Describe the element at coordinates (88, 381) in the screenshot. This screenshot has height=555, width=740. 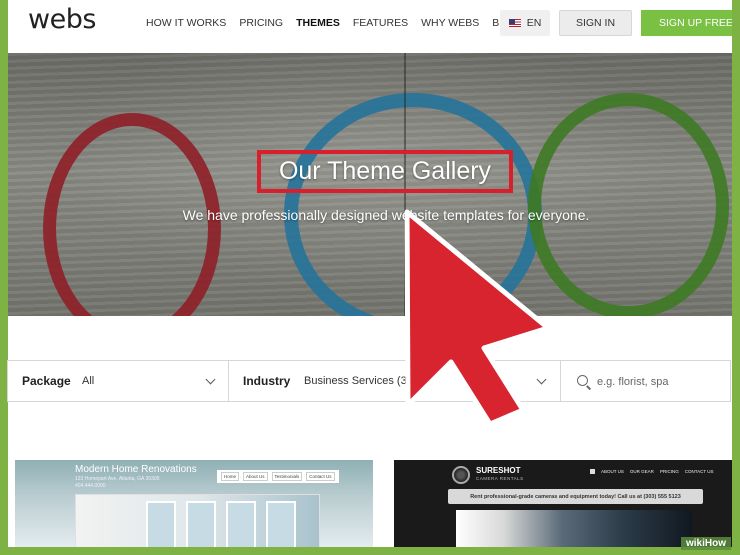
I see `package-value: All` at that location.